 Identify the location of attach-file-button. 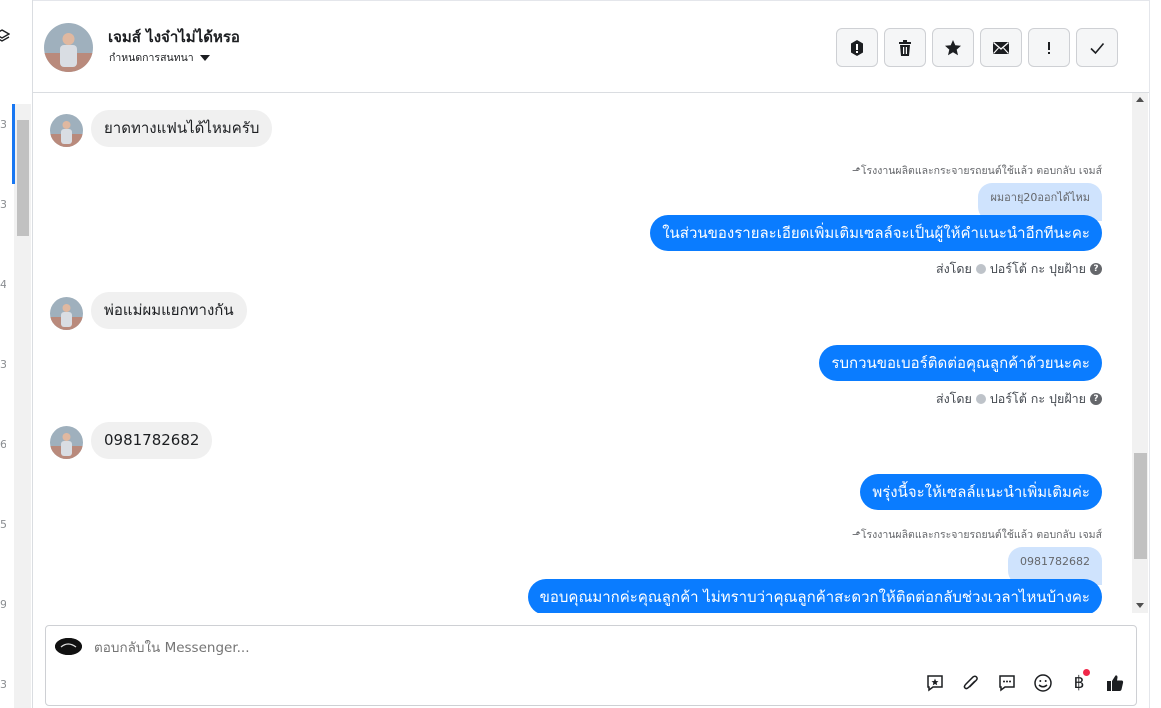
(971, 683).